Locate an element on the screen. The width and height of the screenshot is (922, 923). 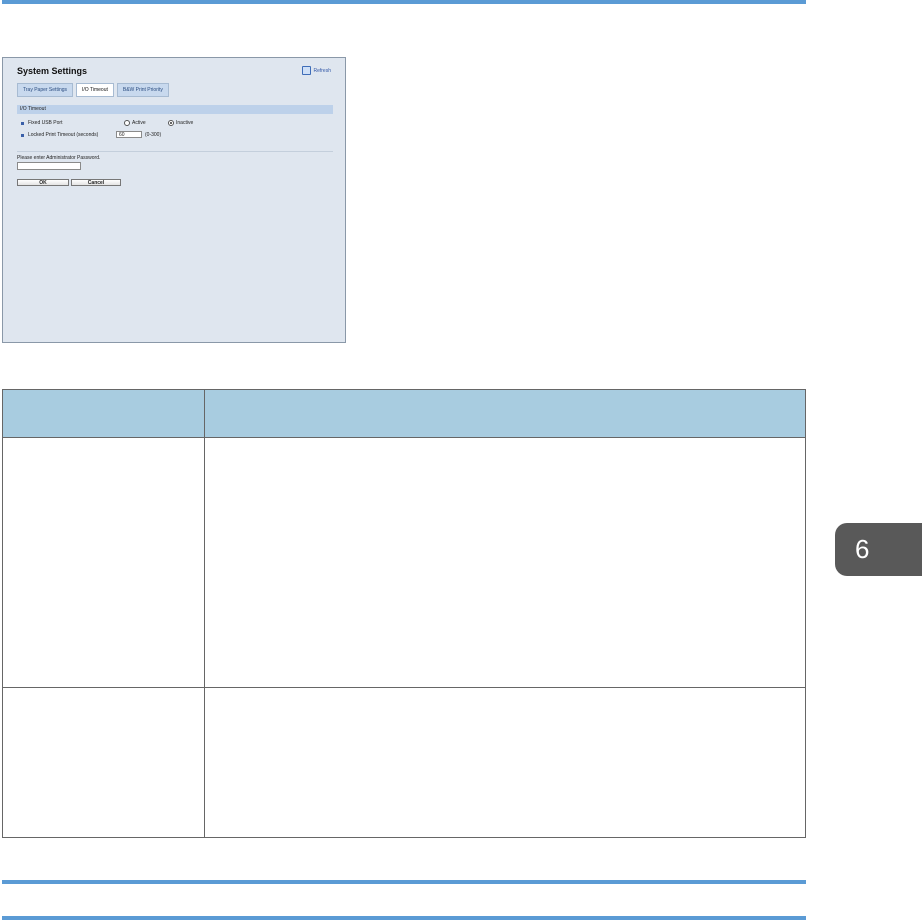
password-label: Please enter Administrator Password. is located at coordinates (59, 158).